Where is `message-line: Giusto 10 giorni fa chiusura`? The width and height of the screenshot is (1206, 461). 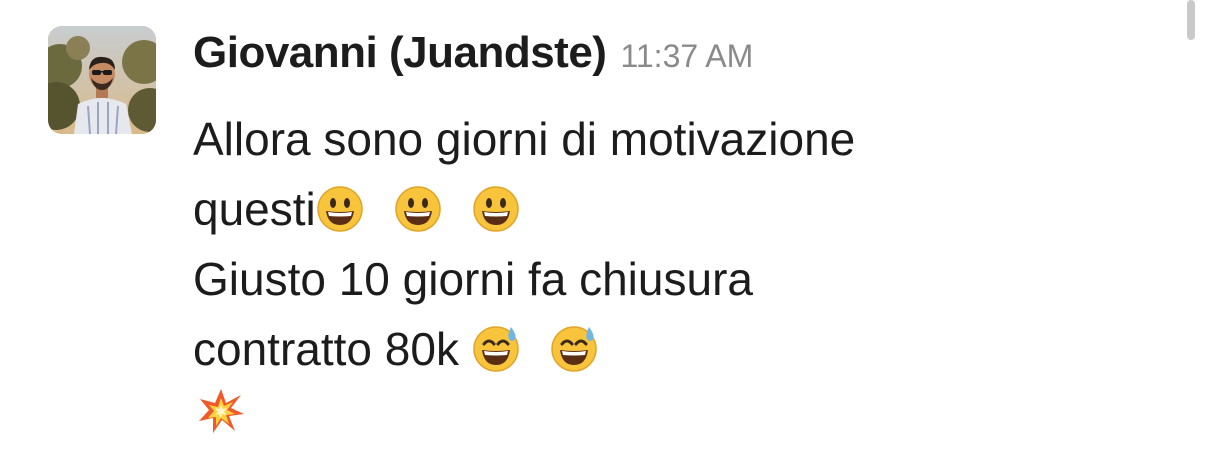
message-line: Giusto 10 giorni fa chiusura is located at coordinates (688, 279).